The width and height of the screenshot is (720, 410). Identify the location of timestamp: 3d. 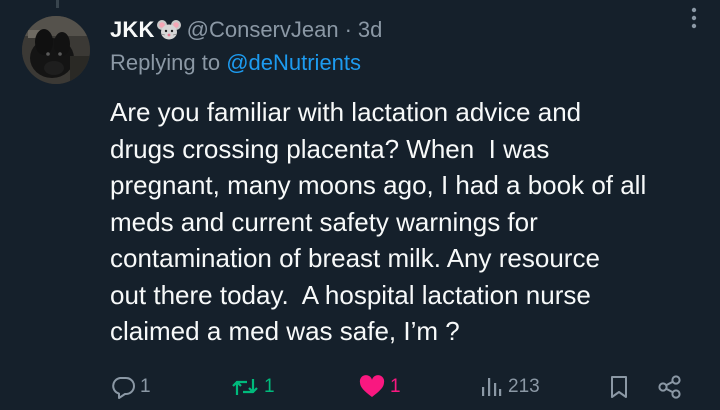
(370, 30).